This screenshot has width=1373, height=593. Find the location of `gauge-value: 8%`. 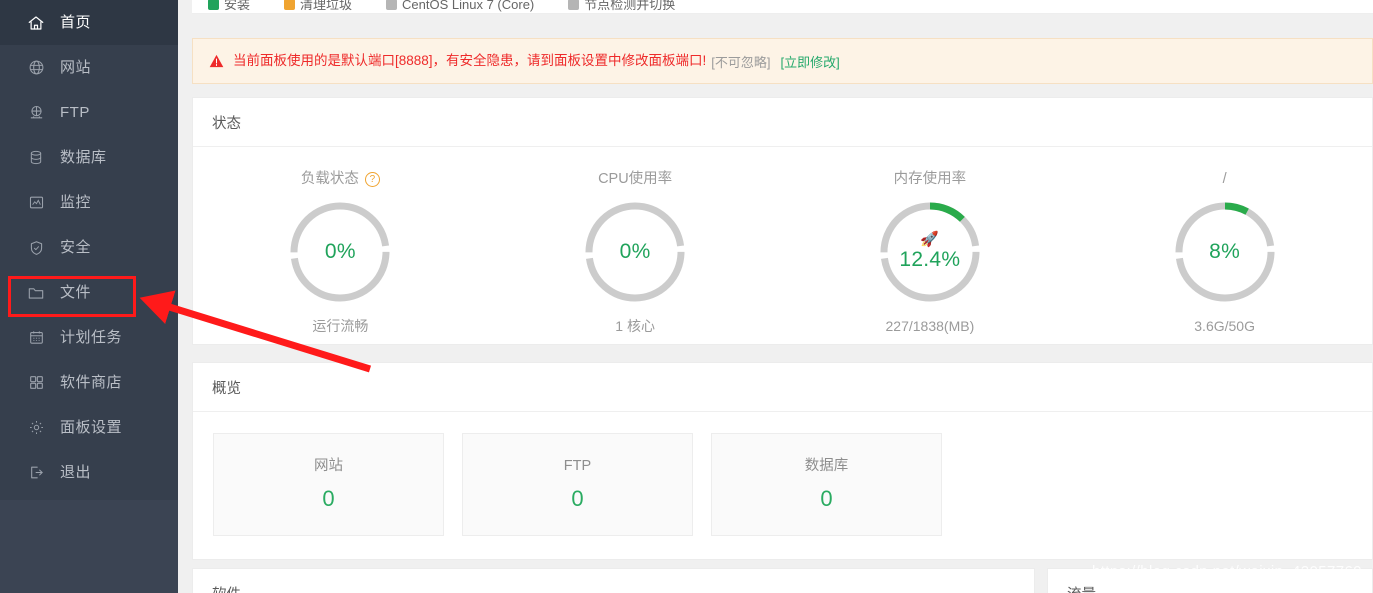

gauge-value: 8% is located at coordinates (1225, 251).